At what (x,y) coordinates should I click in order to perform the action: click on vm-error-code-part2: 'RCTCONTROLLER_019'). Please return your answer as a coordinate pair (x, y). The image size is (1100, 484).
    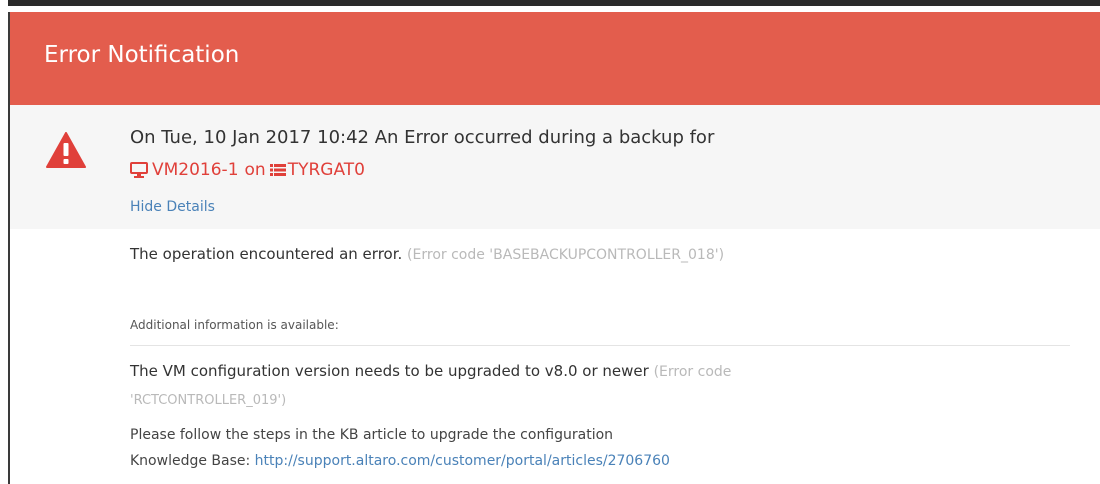
    Looking at the image, I should click on (208, 400).